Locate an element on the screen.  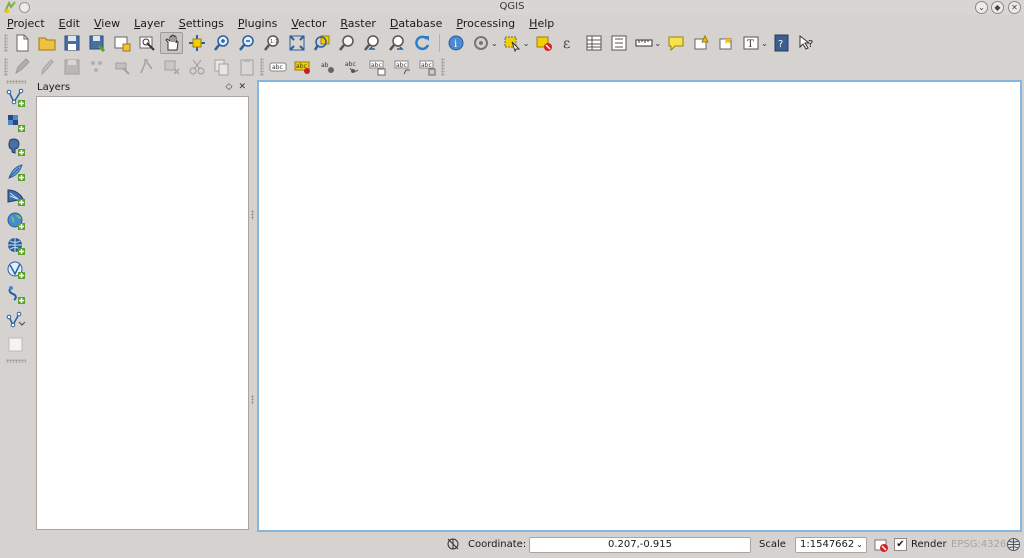
add-vector-layer-icon is located at coordinates (16, 98).